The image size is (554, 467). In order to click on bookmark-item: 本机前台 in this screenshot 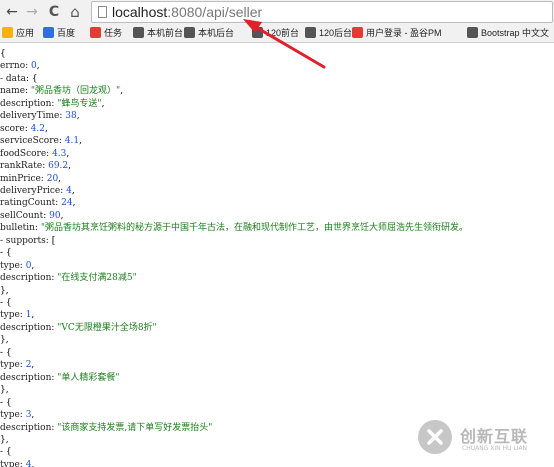, I will do `click(158, 33)`.